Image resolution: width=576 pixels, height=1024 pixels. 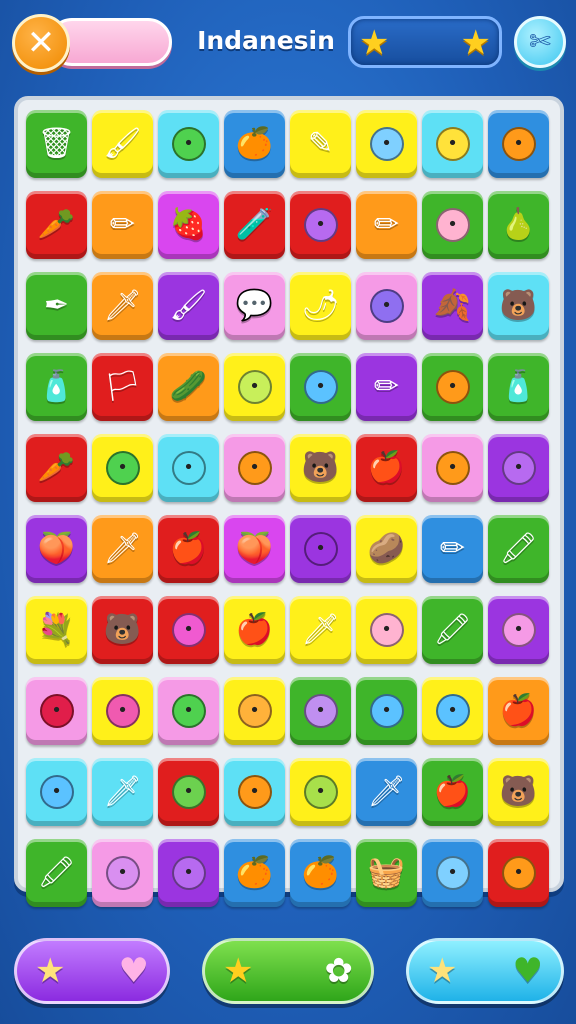 I want to click on tile: 💬, so click(x=254, y=306).